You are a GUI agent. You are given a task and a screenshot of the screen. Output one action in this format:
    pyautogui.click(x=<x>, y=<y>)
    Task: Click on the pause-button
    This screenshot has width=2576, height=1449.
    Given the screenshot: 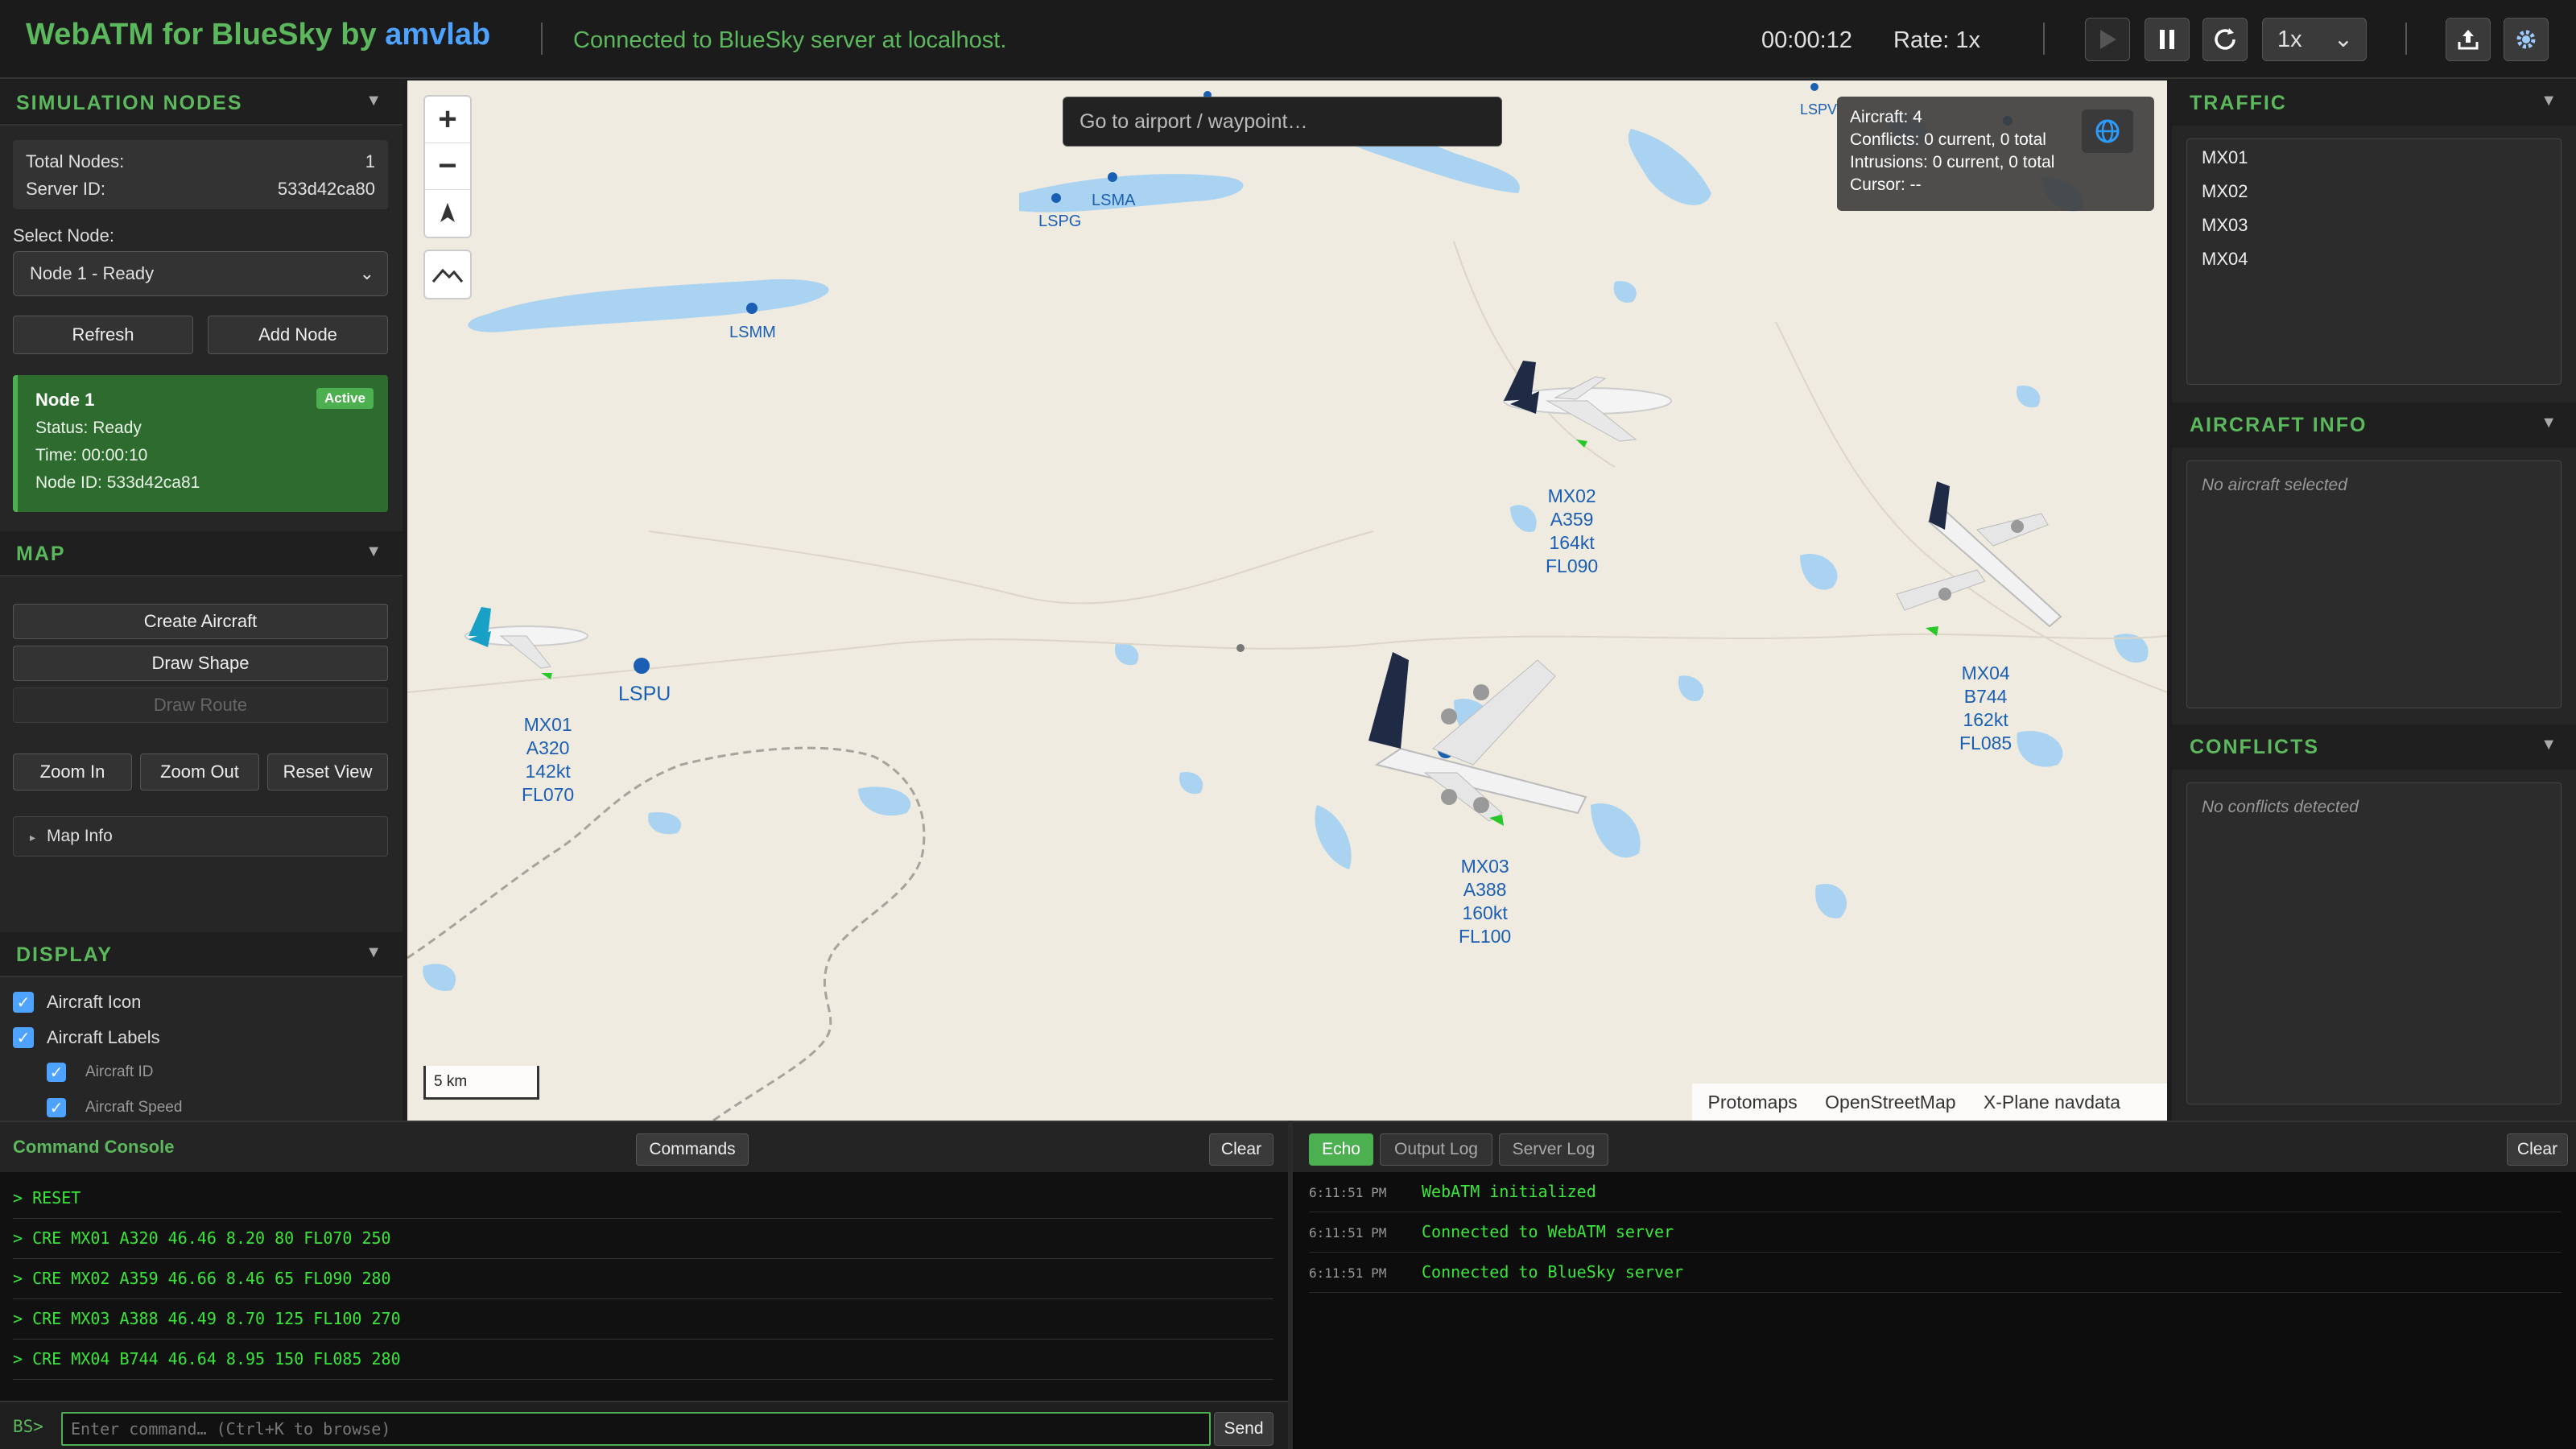 What is the action you would take?
    pyautogui.click(x=2167, y=39)
    